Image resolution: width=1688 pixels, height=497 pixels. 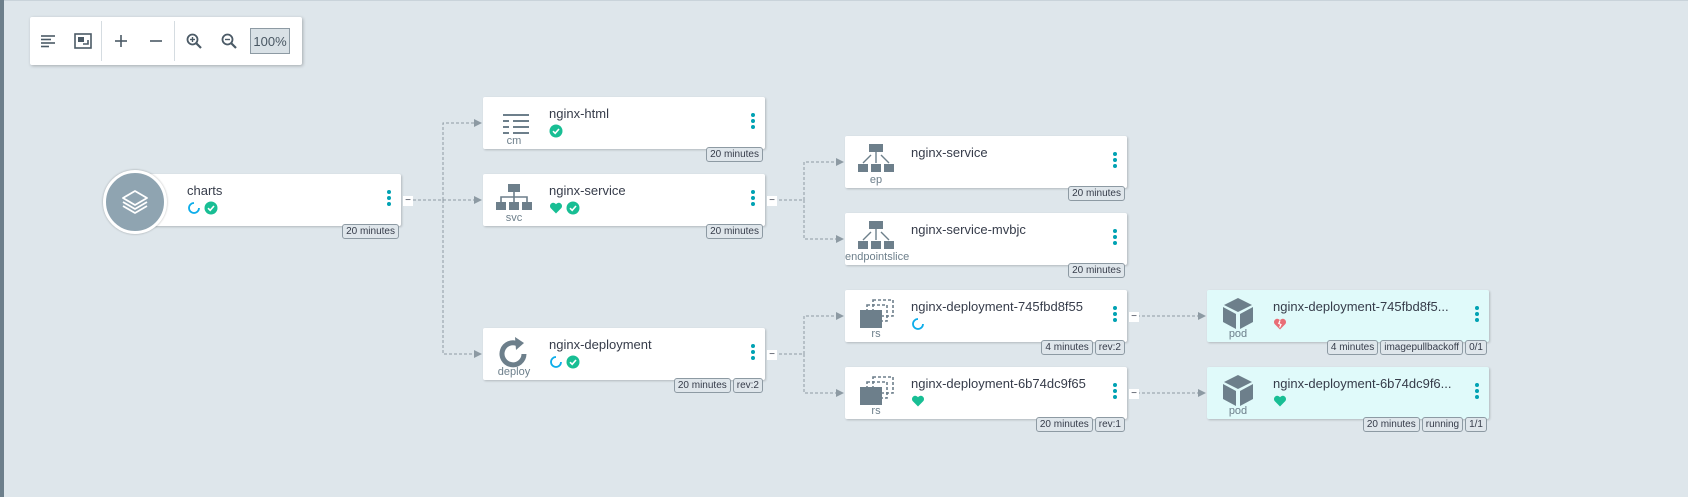 What do you see at coordinates (877, 257) in the screenshot?
I see `resource-kind: endpointslice` at bounding box center [877, 257].